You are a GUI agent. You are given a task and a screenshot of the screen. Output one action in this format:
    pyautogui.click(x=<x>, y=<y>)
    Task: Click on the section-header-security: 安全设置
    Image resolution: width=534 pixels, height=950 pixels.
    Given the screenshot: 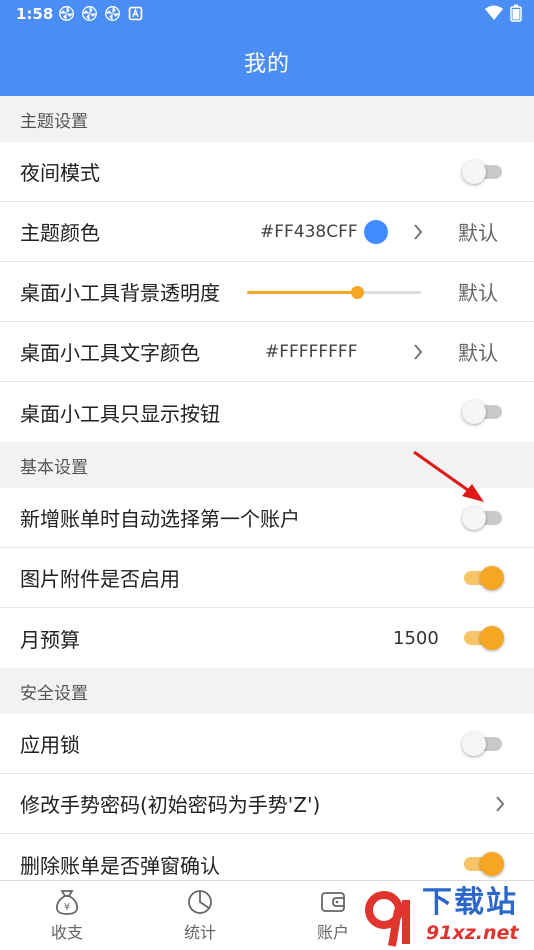 What is the action you would take?
    pyautogui.click(x=267, y=691)
    